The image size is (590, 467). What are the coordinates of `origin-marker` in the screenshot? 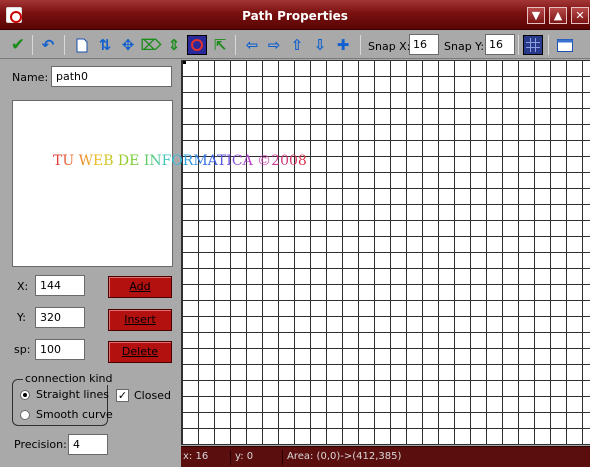 It's located at (184, 62).